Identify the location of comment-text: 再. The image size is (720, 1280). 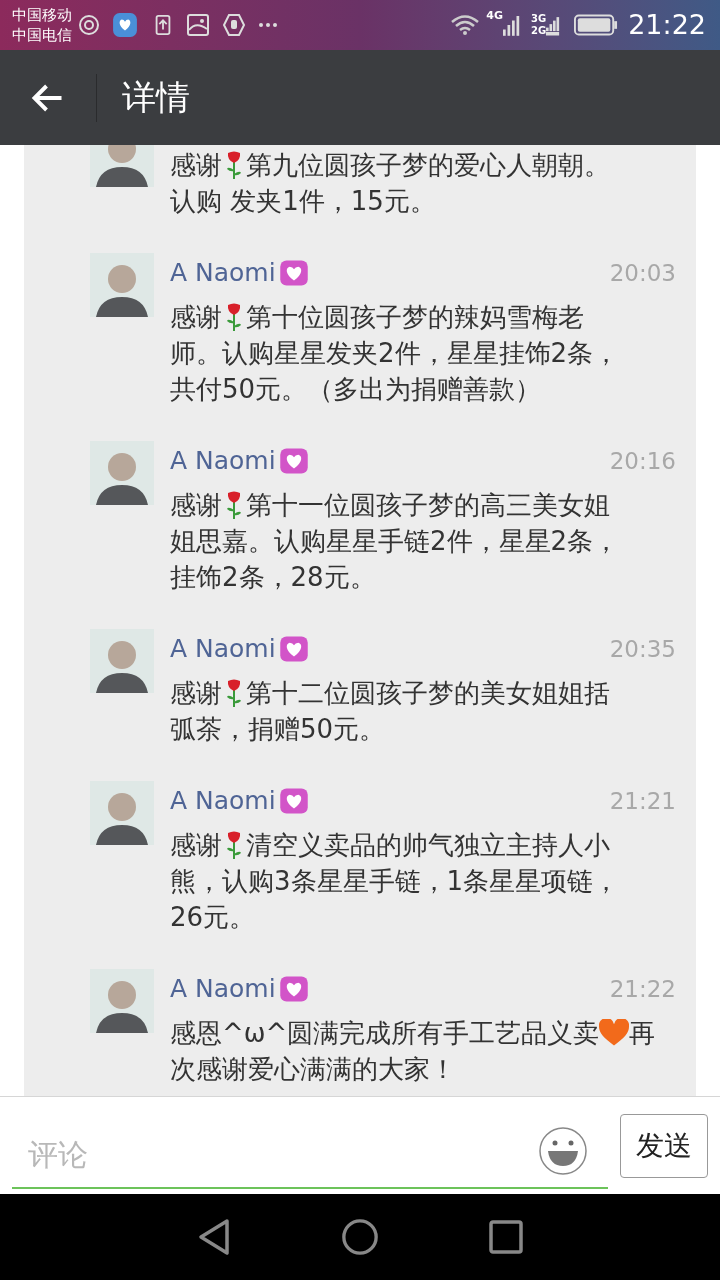
(642, 1033).